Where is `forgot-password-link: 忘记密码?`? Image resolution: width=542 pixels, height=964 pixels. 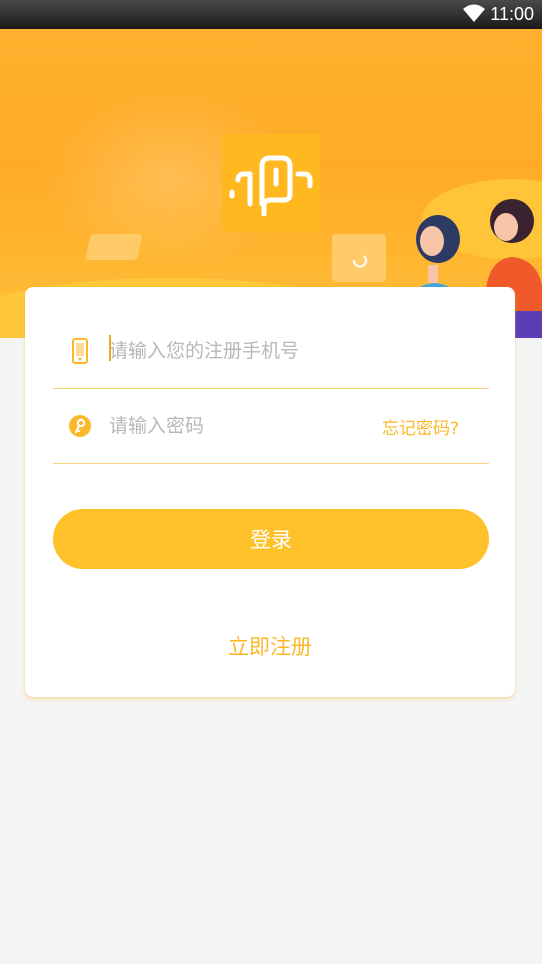 forgot-password-link: 忘记密码? is located at coordinates (420, 426).